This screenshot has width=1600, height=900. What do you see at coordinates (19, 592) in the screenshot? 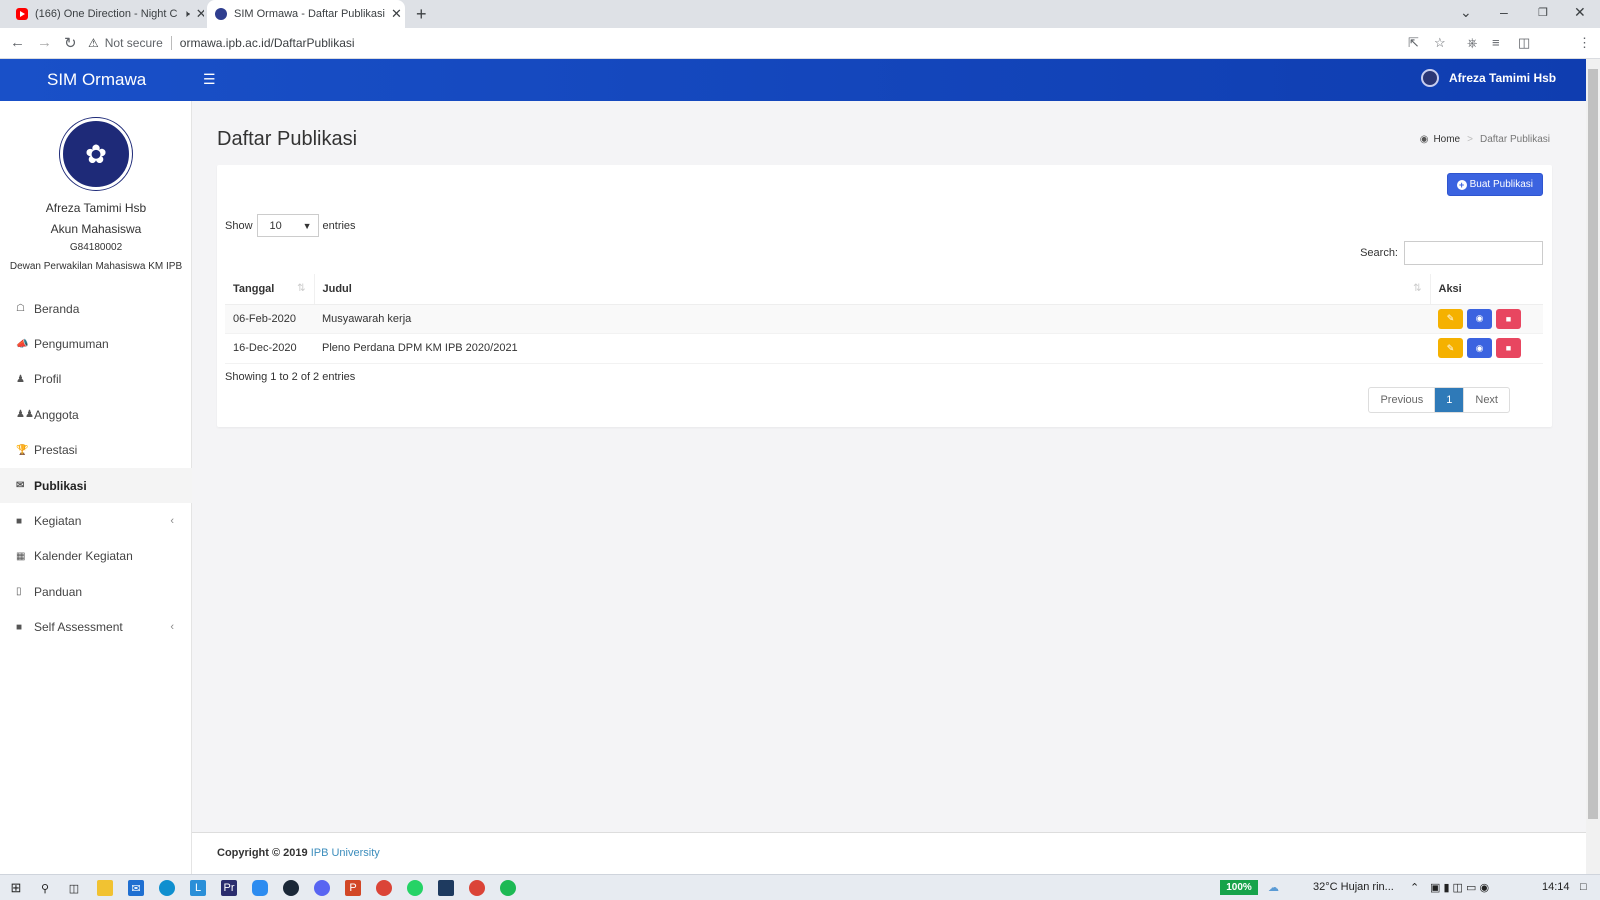
I see `book-icon: ▯` at bounding box center [19, 592].